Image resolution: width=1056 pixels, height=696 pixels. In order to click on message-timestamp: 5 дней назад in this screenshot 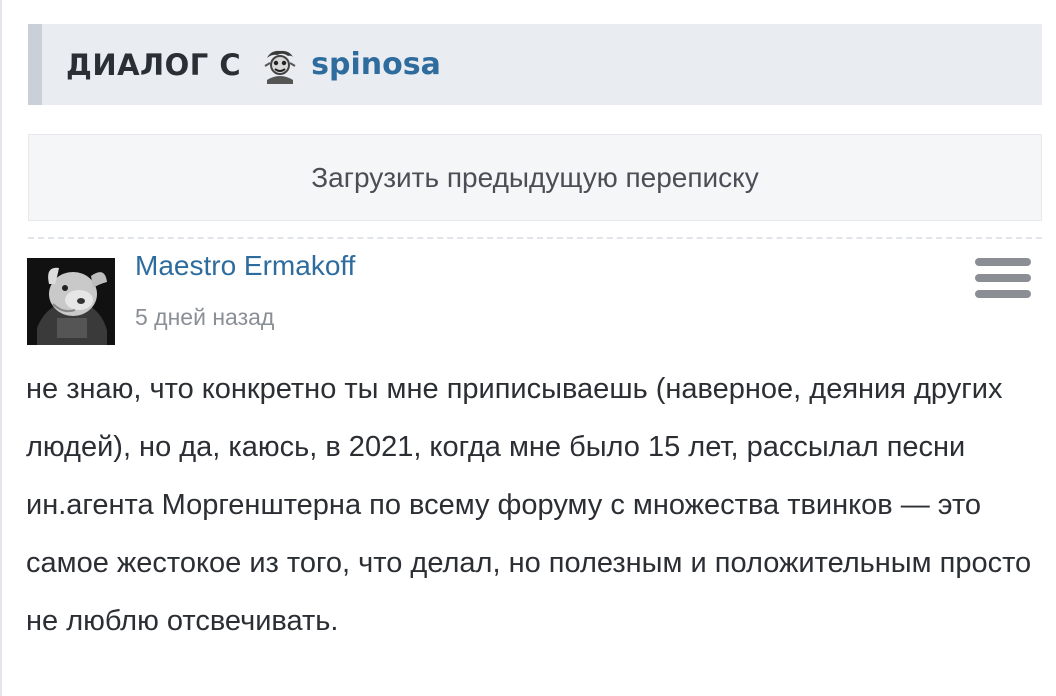, I will do `click(205, 317)`.